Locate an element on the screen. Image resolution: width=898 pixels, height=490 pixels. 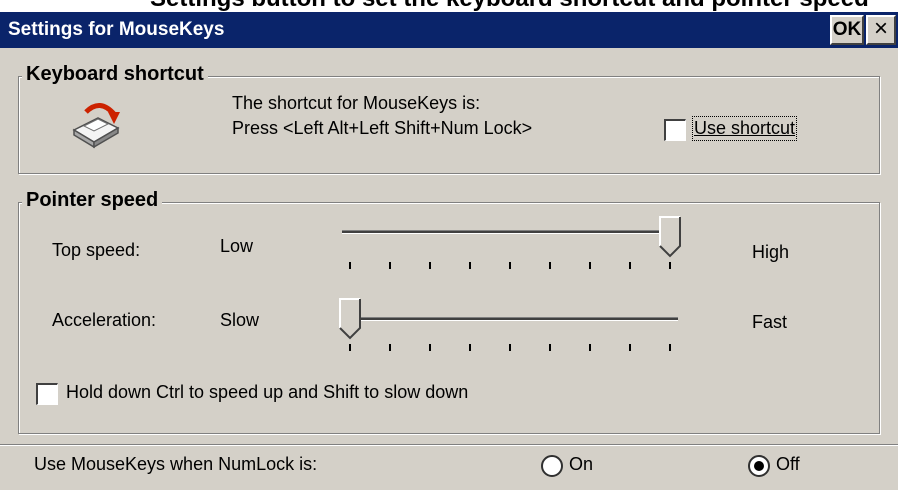
keyboard-shortcut-legend: Keyboard shortcut is located at coordinates (115, 74).